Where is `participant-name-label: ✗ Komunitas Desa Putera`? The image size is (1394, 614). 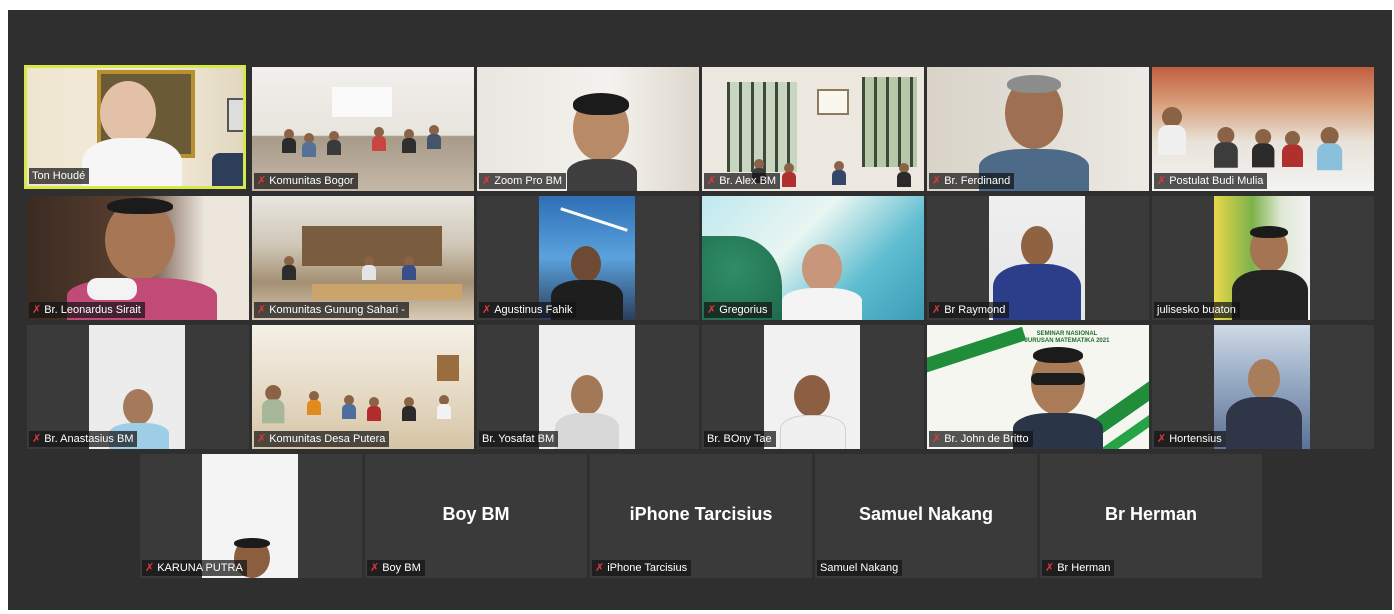
participant-name-label: ✗ Komunitas Desa Putera is located at coordinates (322, 439).